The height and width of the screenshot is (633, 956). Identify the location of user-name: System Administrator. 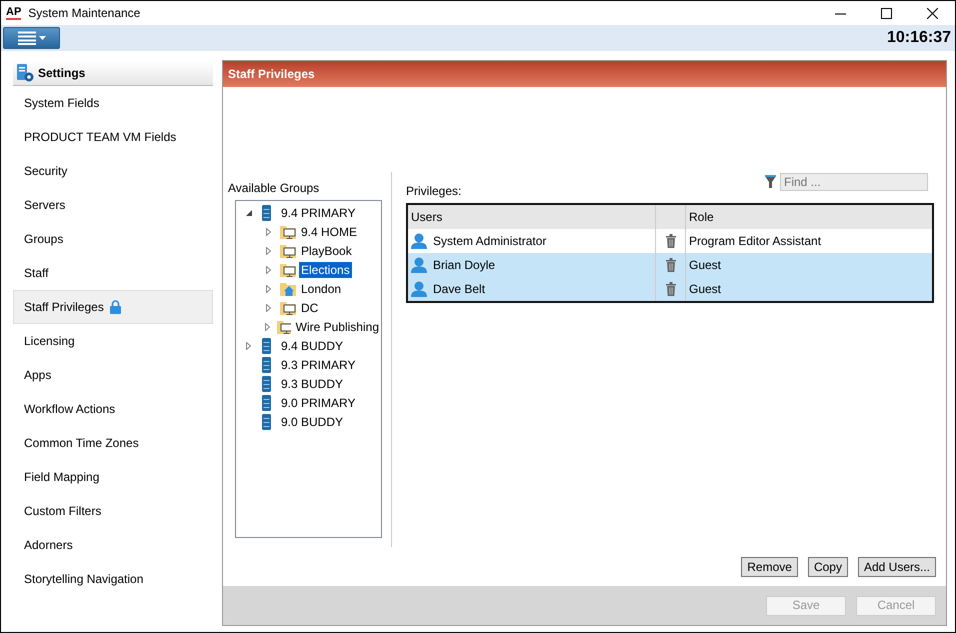
(489, 241).